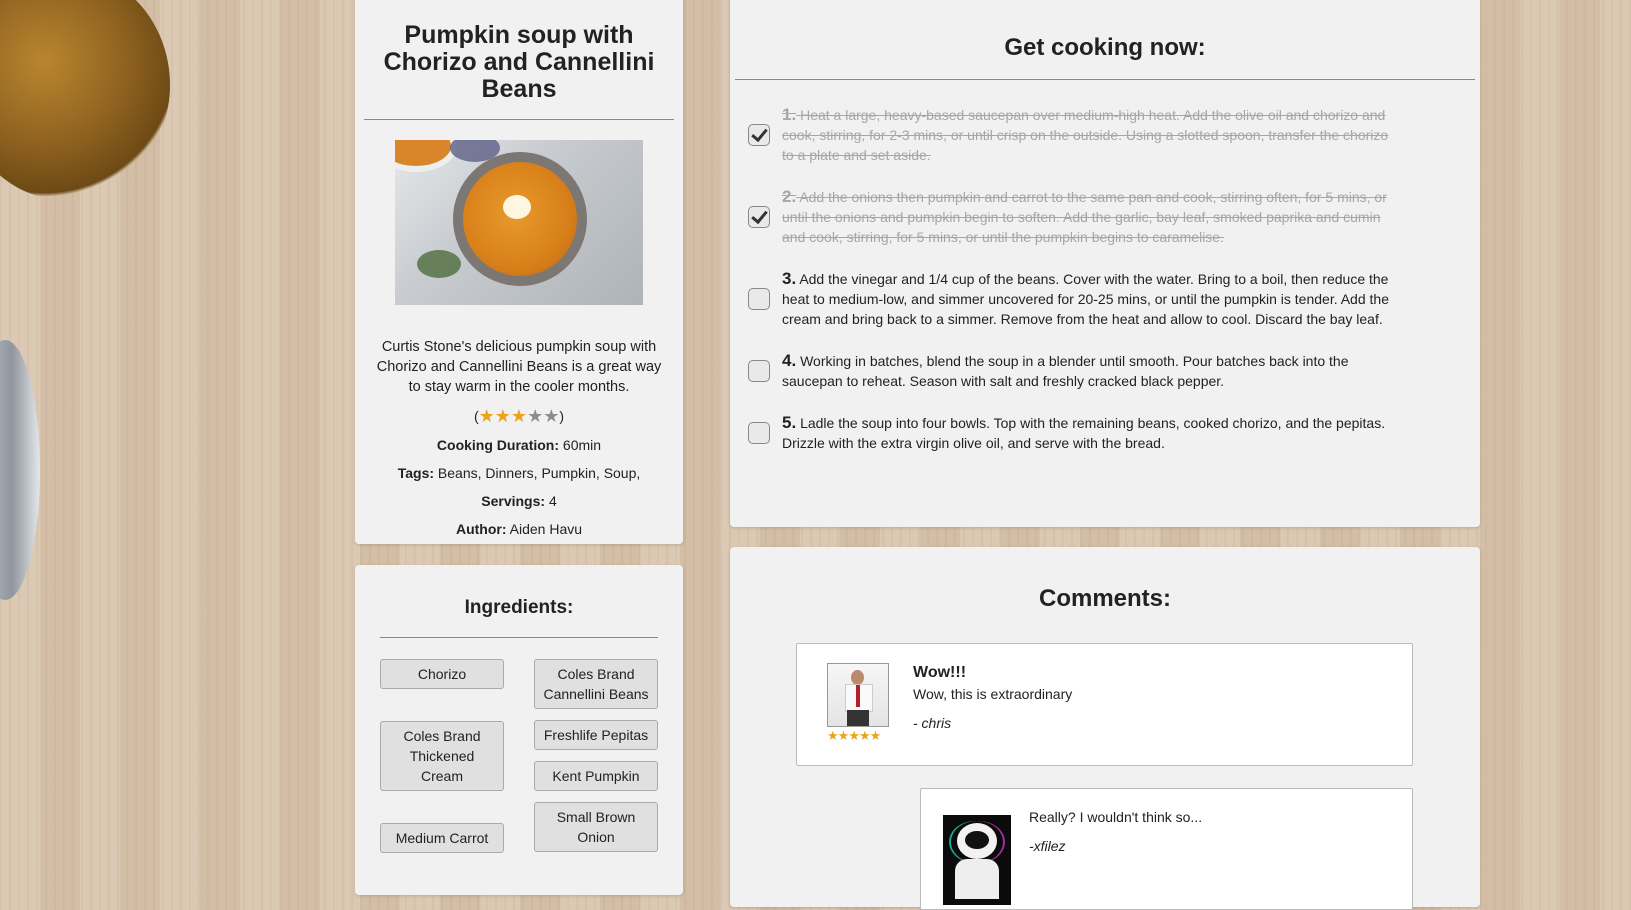  What do you see at coordinates (552, 501) in the screenshot?
I see `servings-value: 4` at bounding box center [552, 501].